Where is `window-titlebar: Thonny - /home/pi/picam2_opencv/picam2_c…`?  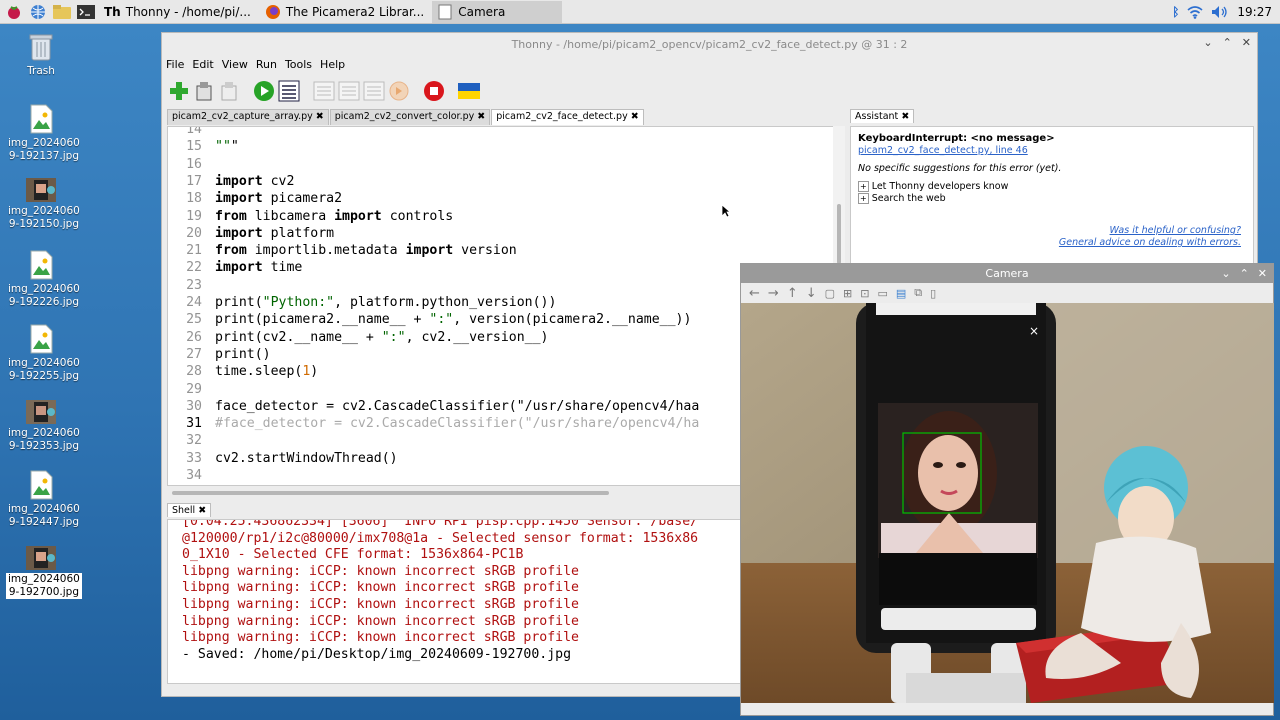 window-titlebar: Thonny - /home/pi/picam2_opencv/picam2_c… is located at coordinates (709, 44).